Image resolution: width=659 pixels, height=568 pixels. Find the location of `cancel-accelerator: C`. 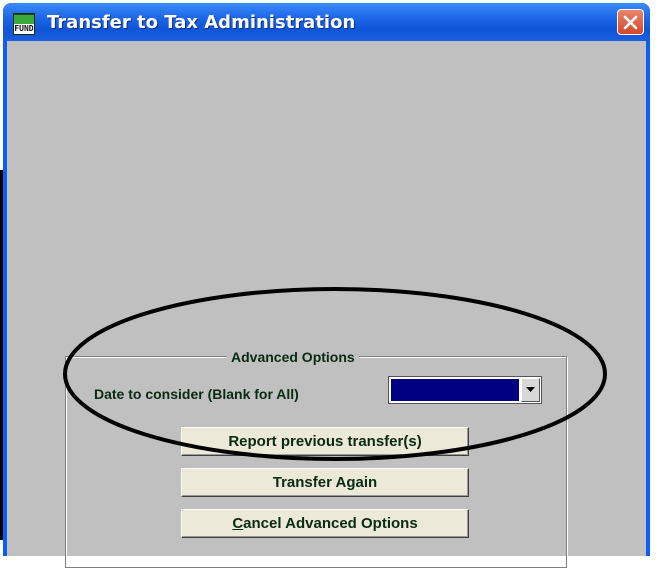

cancel-accelerator: C is located at coordinates (238, 523).